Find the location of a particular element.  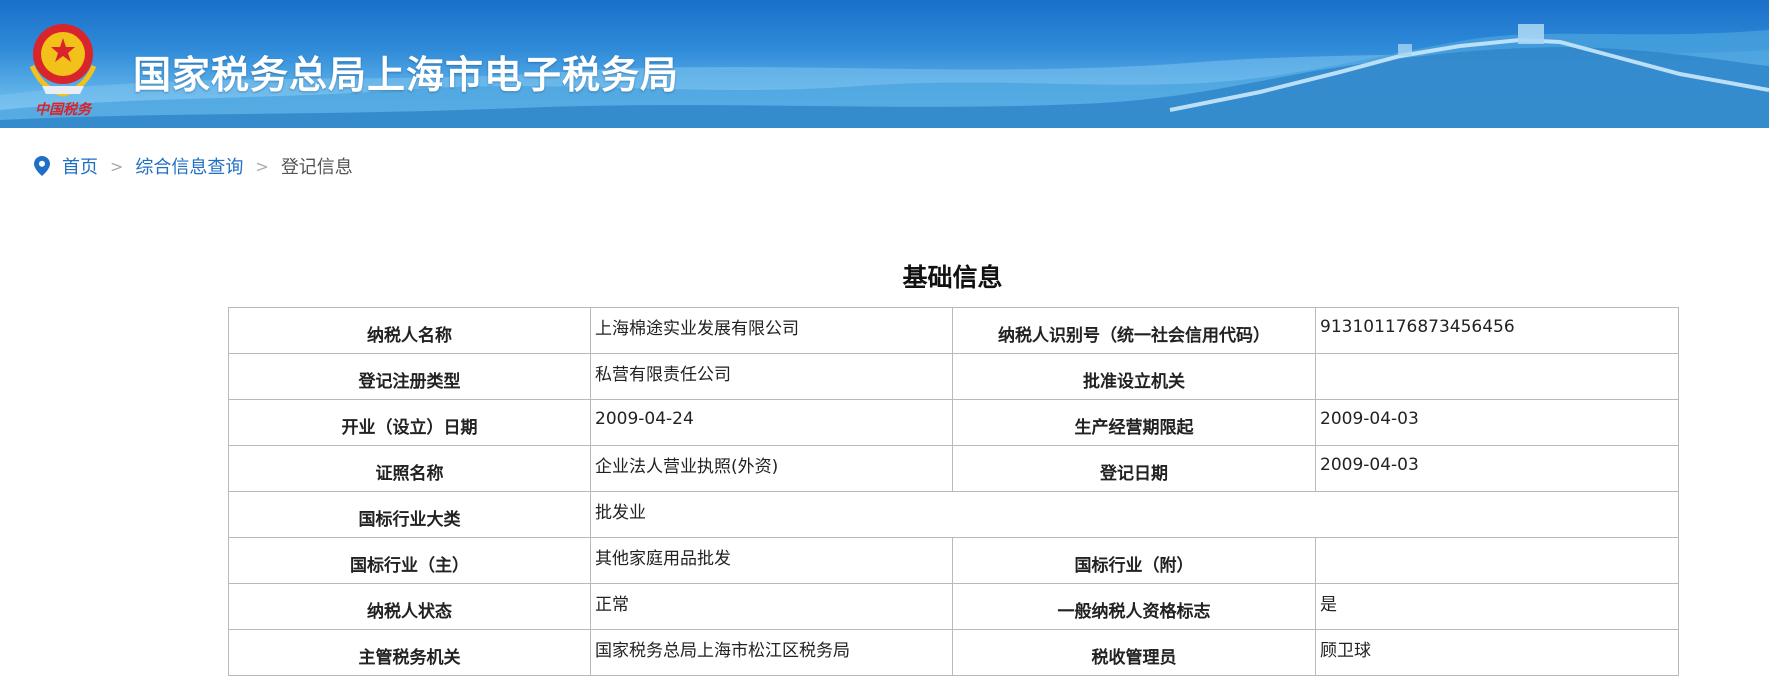

table-row: 纳税人状态 正常 一般纳税人资格标志 是 is located at coordinates (953, 606).